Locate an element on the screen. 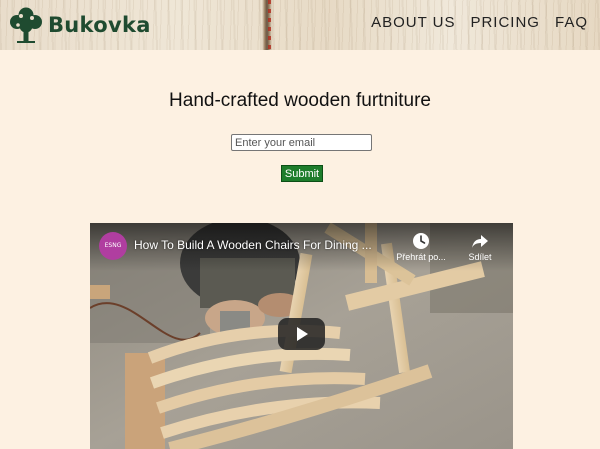 The image size is (600, 449). page-title: Hand-crafted wooden furtniture is located at coordinates (300, 100).